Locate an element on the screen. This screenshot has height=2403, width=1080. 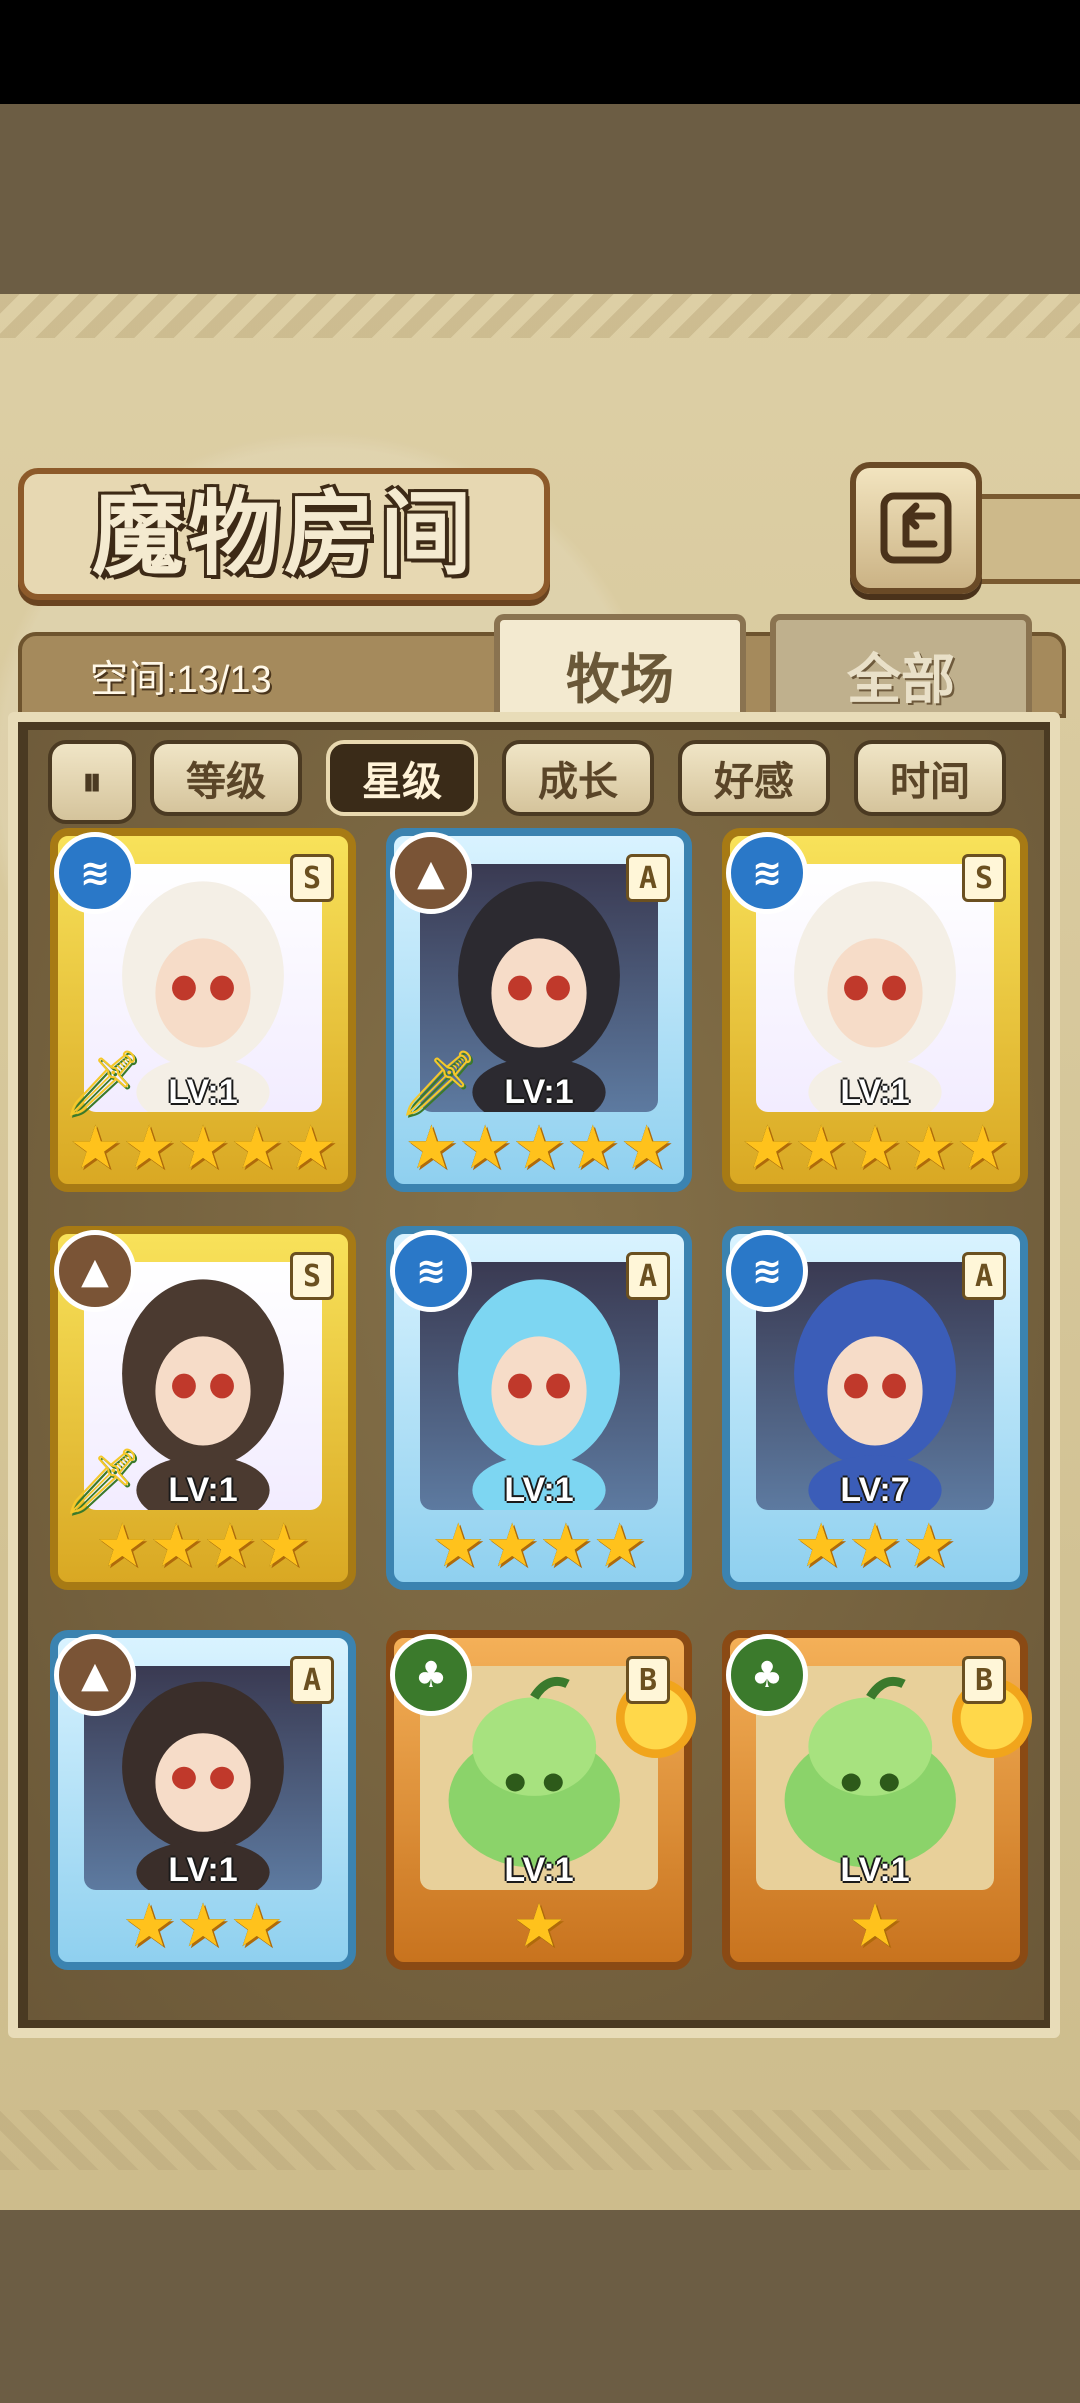
monster-card: ≋ S LV:1 ★ ★ ★ ★ ★ is located at coordinates (875, 1010).